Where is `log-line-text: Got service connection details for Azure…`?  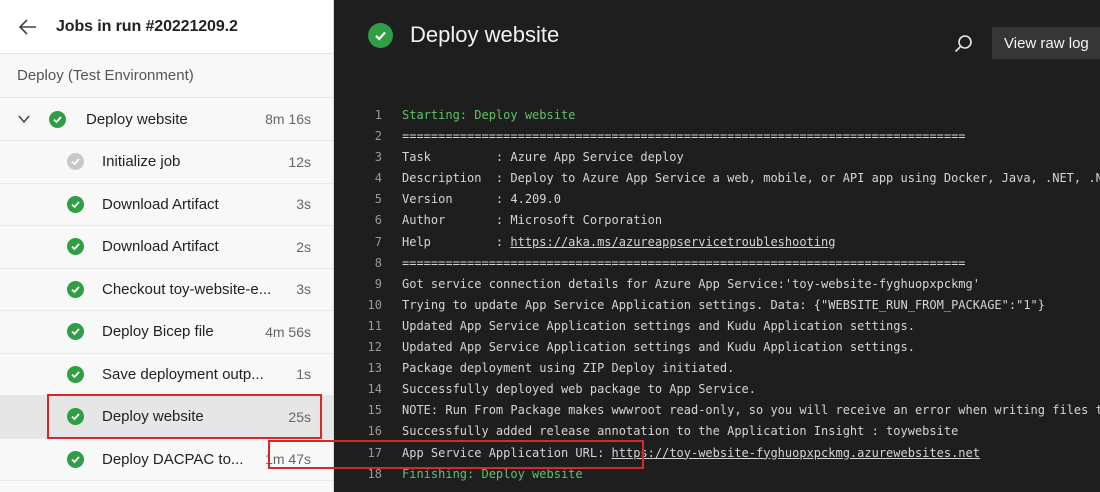 log-line-text: Got service connection details for Azure… is located at coordinates (691, 283).